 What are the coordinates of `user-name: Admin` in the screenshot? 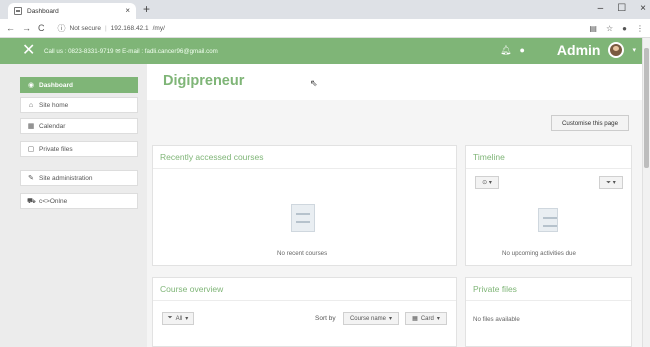 It's located at (579, 50).